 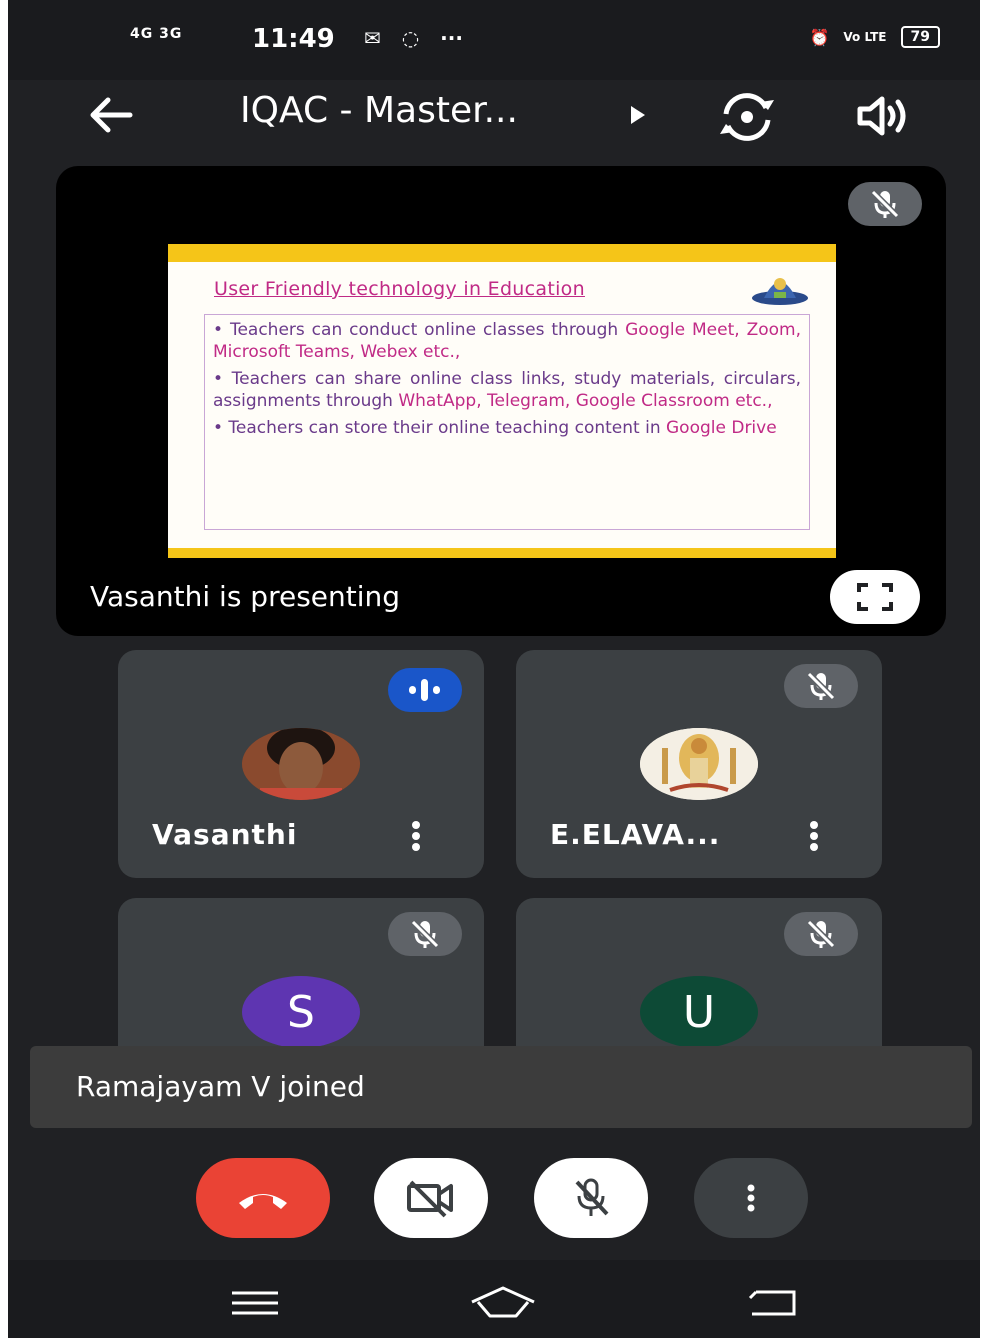 I want to click on participant-tile: Vasanthi, so click(x=301, y=764).